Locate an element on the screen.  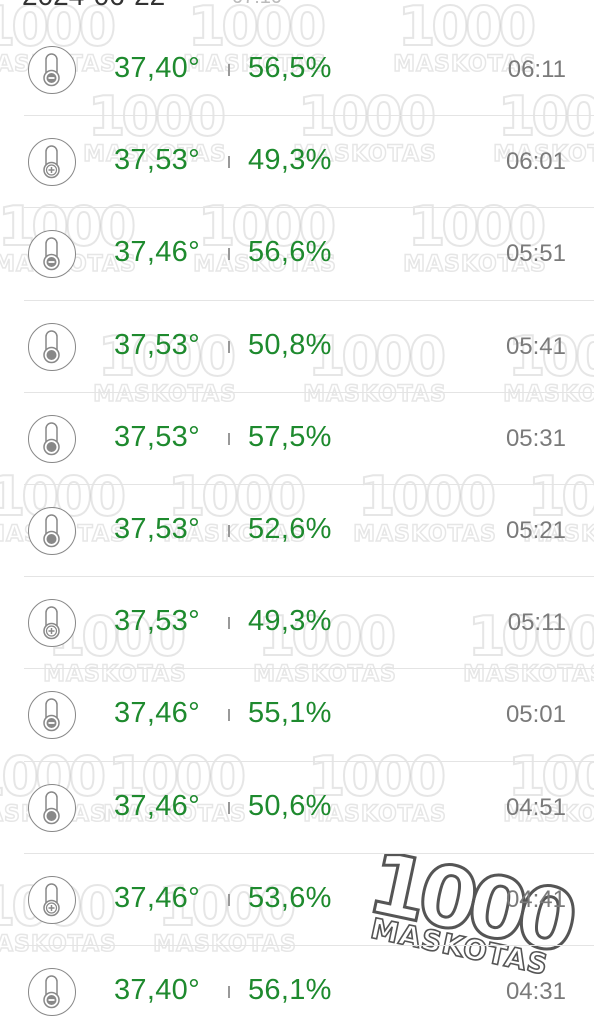
reading-row: 37,46° 50,6% 04:51 is located at coordinates (309, 808).